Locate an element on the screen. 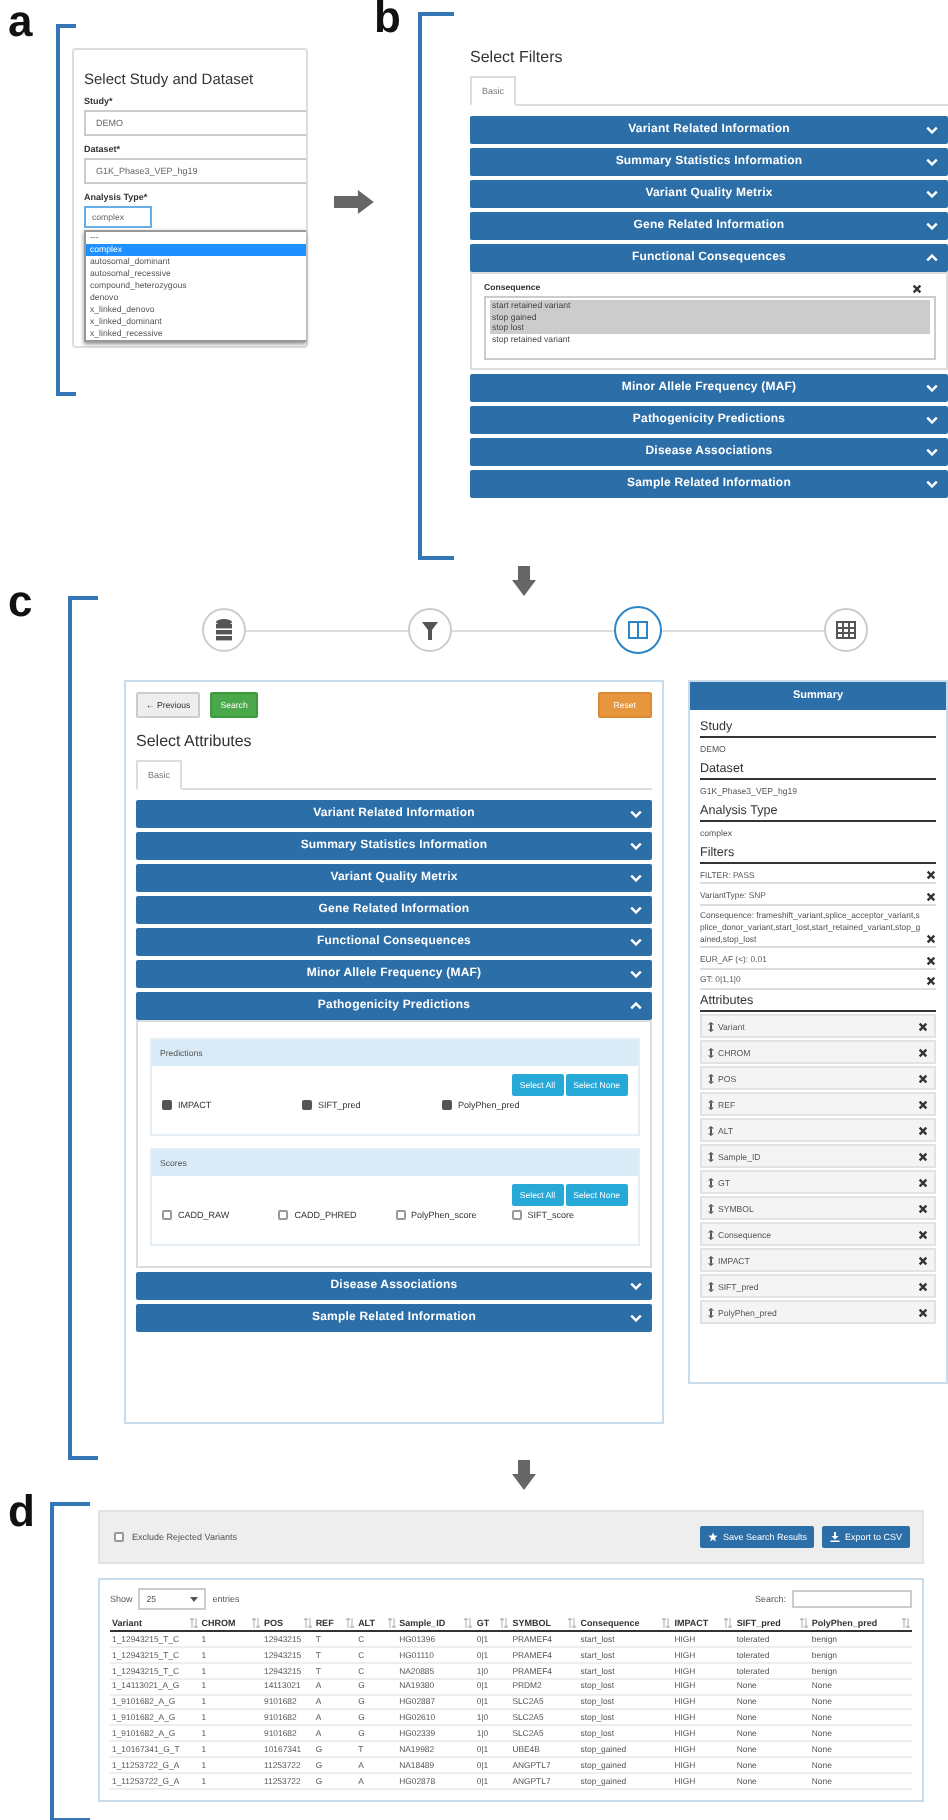 The width and height of the screenshot is (948, 1820). database-icon is located at coordinates (224, 630).